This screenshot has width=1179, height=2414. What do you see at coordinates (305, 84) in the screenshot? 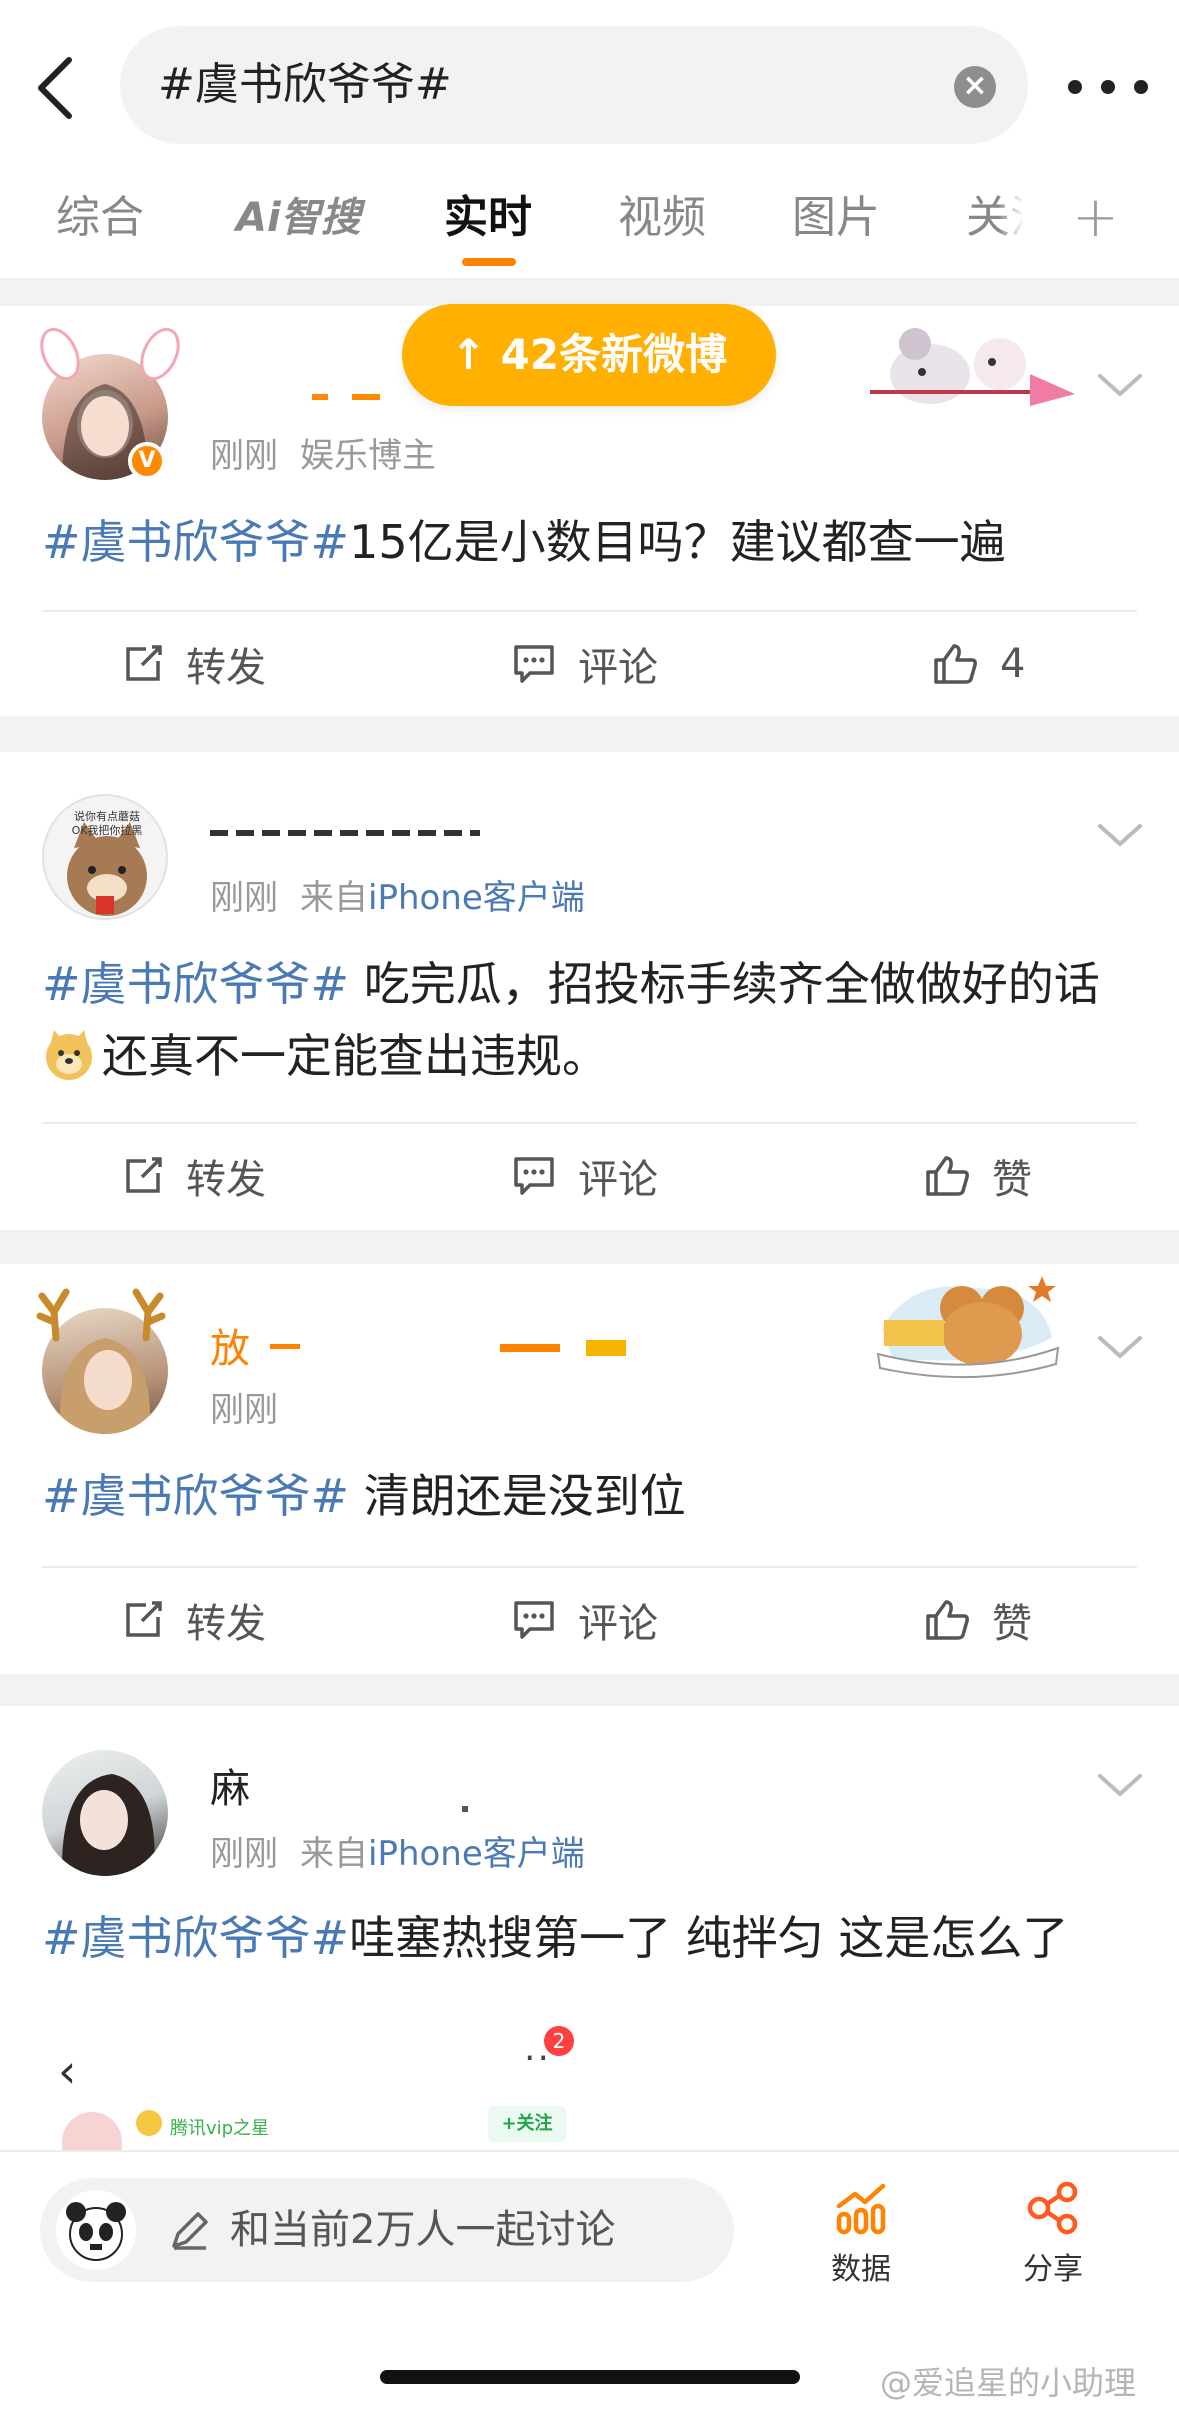
I see `search-query: #虞书欣爷爷#` at bounding box center [305, 84].